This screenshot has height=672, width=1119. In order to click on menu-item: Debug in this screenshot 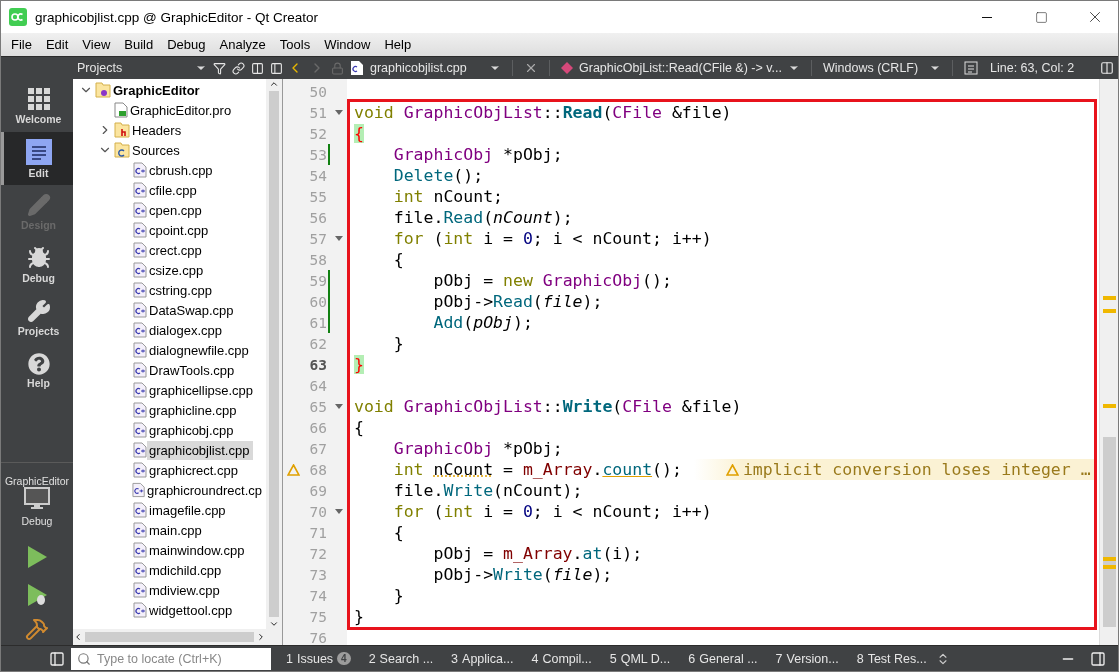, I will do `click(186, 44)`.